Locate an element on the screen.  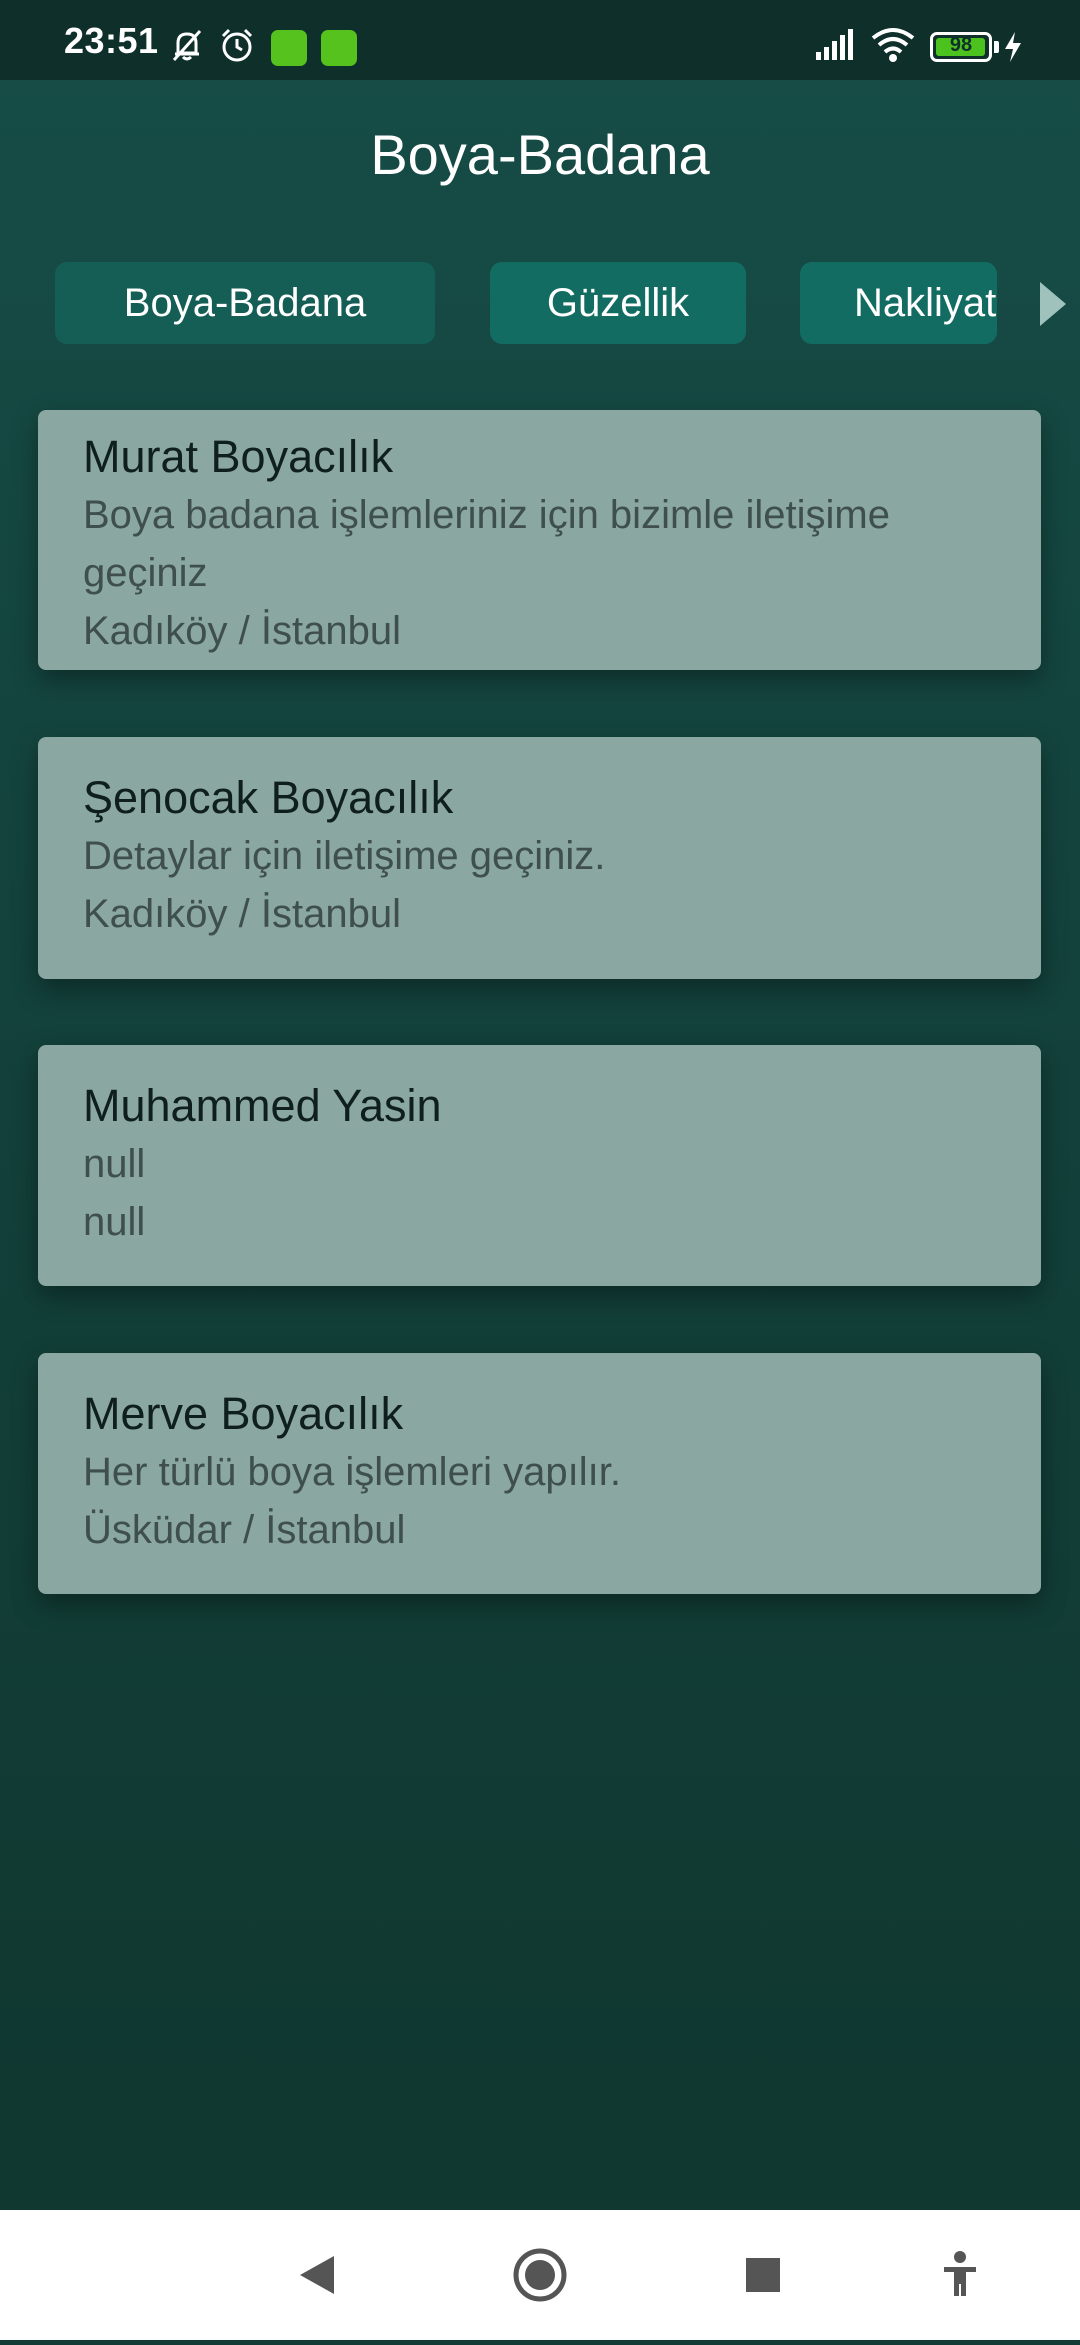
listing-description: Her türlü boya işlemleri yapılır. is located at coordinates (352, 1472).